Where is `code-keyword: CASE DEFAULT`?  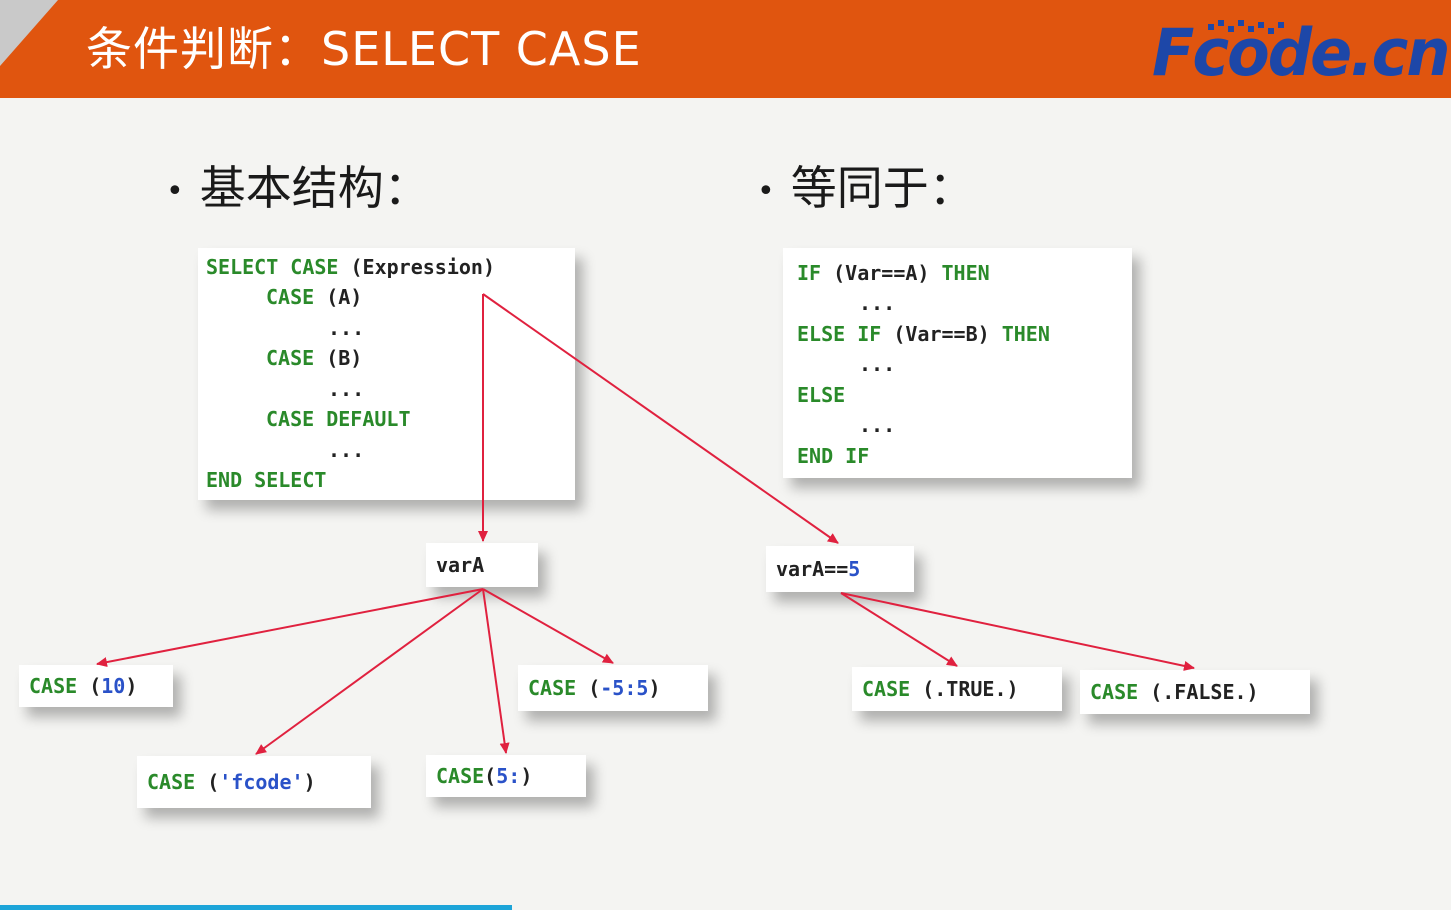
code-keyword: CASE DEFAULT is located at coordinates (338, 419).